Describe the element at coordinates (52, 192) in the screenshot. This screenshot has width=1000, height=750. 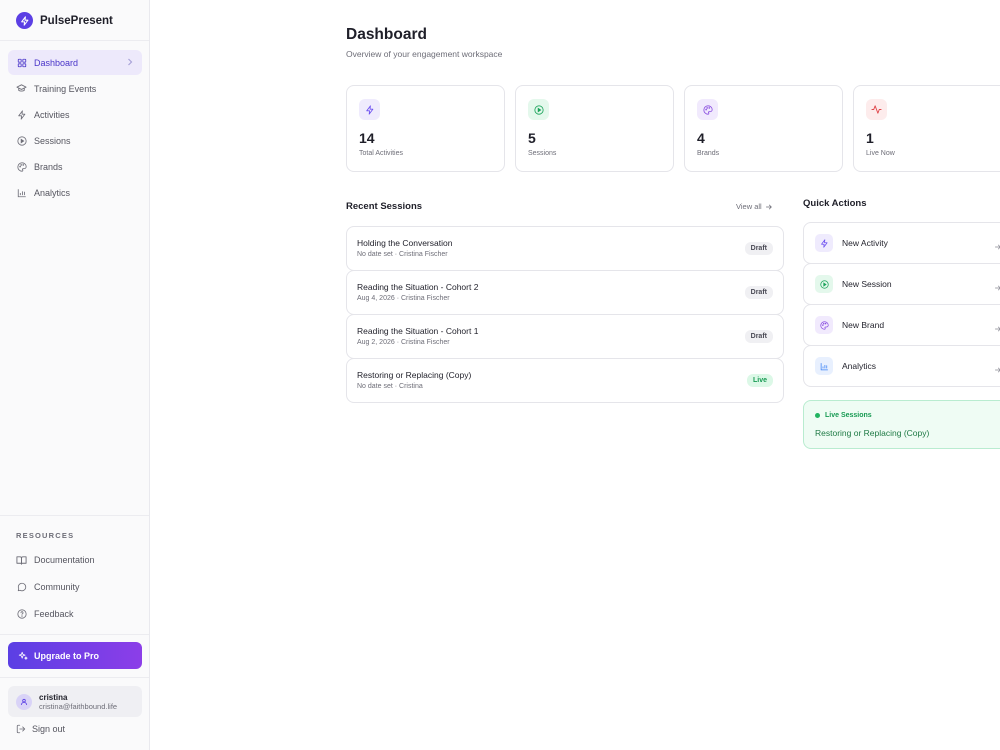
I see `nav-label: Analytics` at that location.